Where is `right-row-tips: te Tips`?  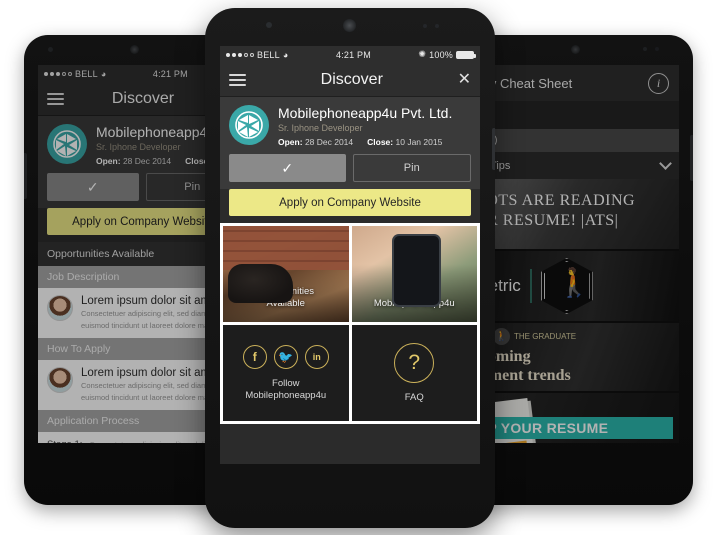
right-row-tips: te Tips is located at coordinates (574, 165).